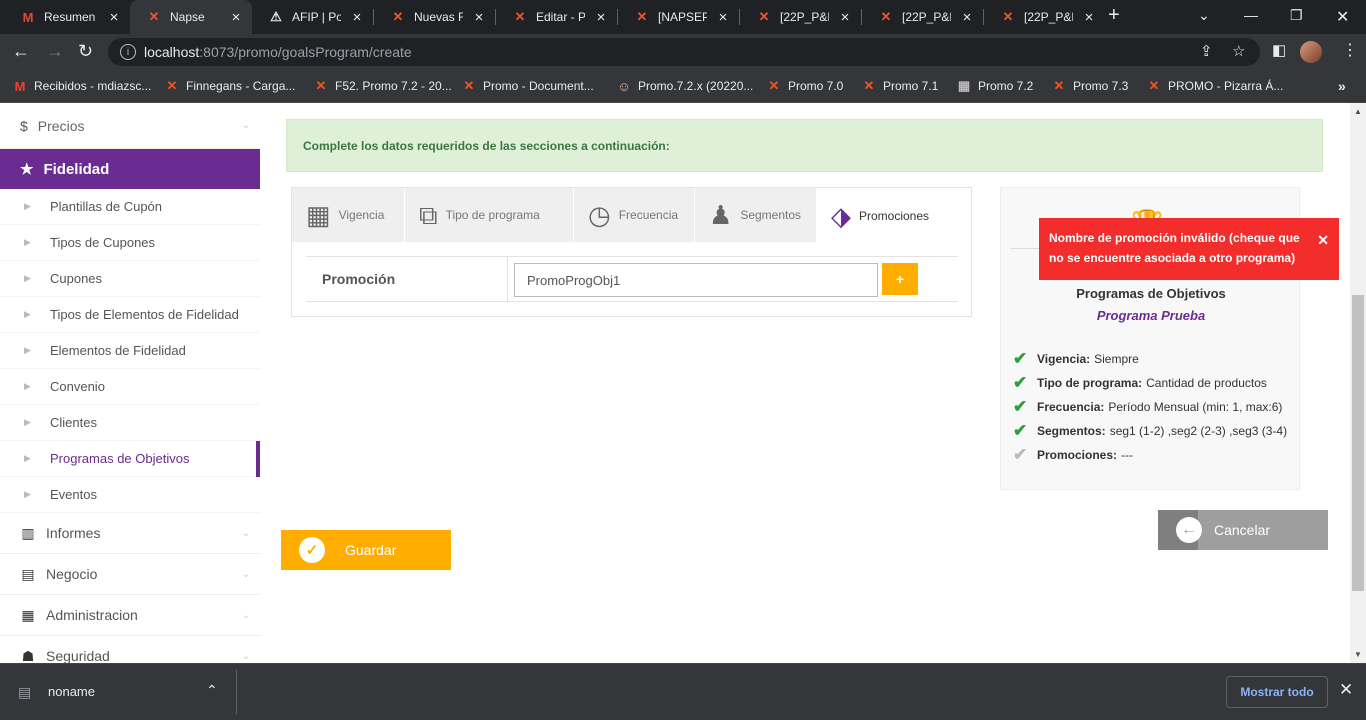 This screenshot has width=1366, height=720. Describe the element at coordinates (1277, 692) in the screenshot. I see `show-all-button: Mostrar todo` at that location.